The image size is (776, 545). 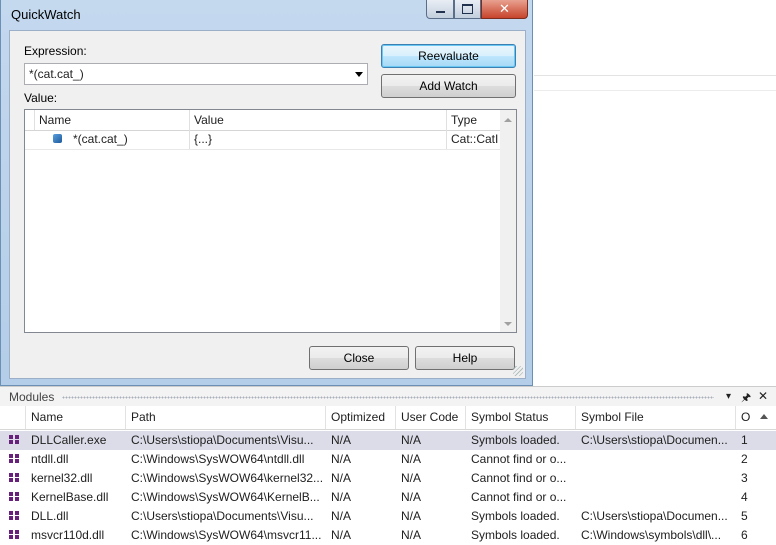 What do you see at coordinates (431, 417) in the screenshot?
I see `column-header-user-code: User Code` at bounding box center [431, 417].